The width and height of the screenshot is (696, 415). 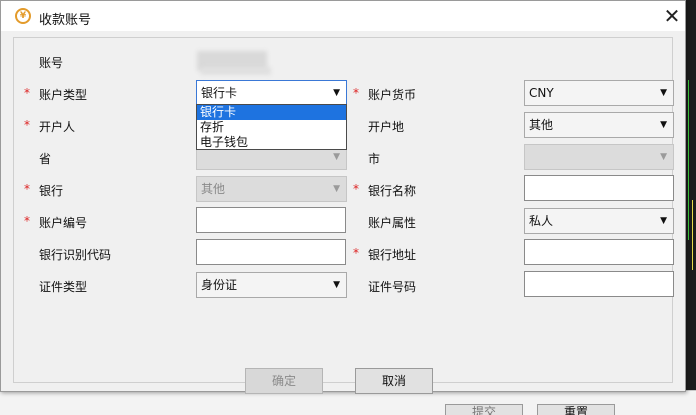 What do you see at coordinates (271, 142) in the screenshot?
I see `account-type-option: 电子钱包` at bounding box center [271, 142].